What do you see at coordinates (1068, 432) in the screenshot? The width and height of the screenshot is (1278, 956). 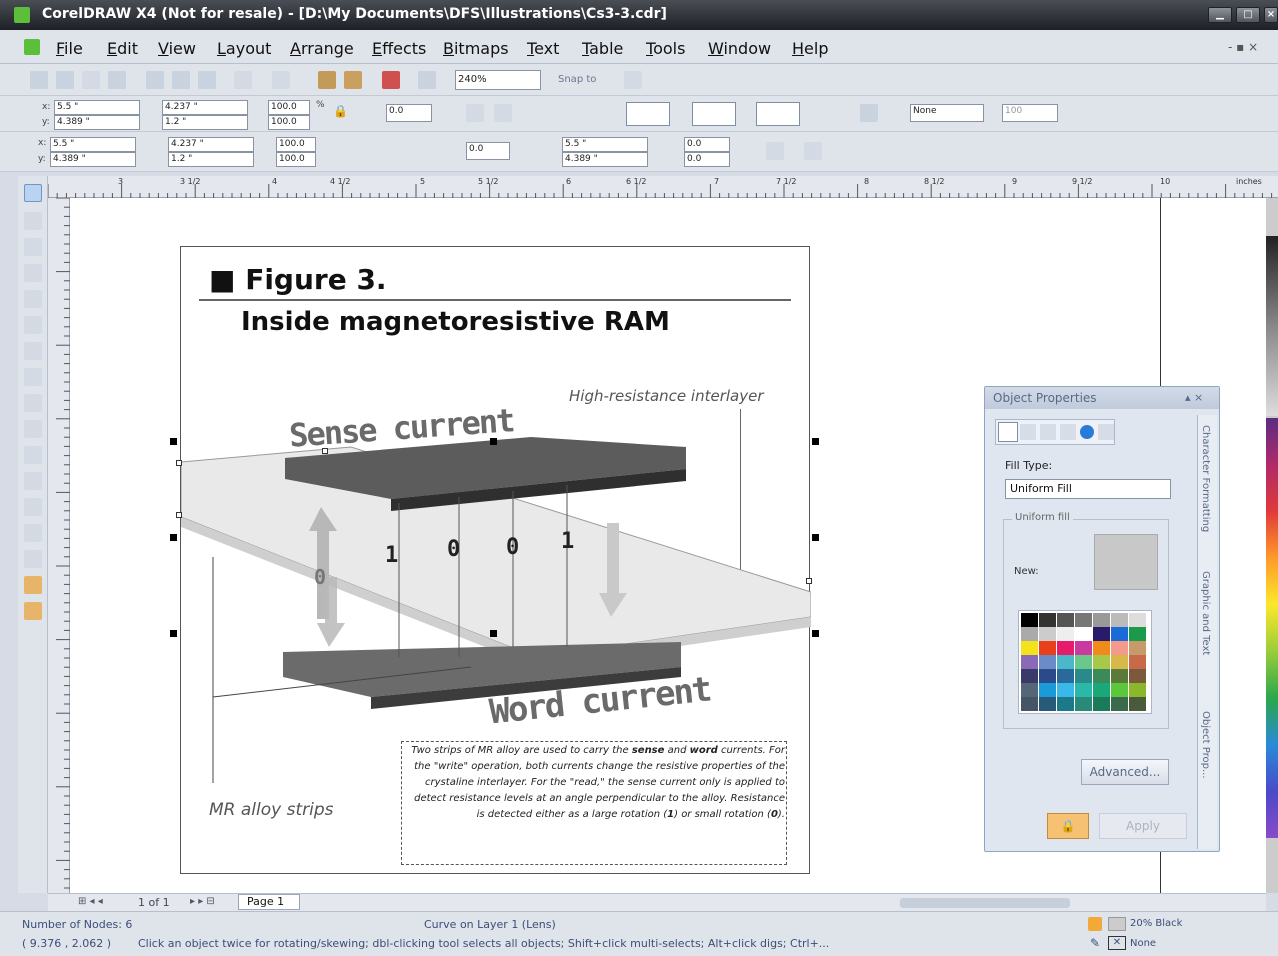 I see `summary-tab-icon` at bounding box center [1068, 432].